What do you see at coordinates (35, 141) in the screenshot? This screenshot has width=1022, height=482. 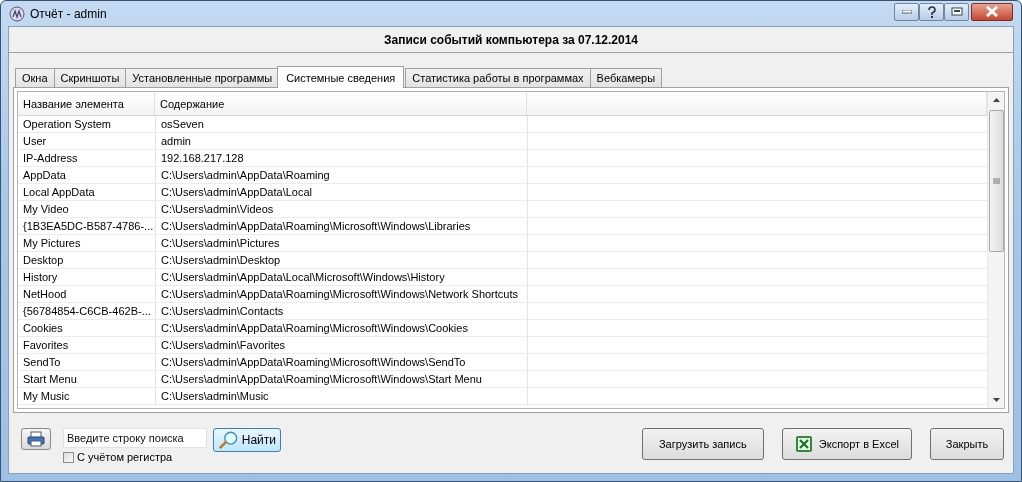 I see `table-cell-text: User` at bounding box center [35, 141].